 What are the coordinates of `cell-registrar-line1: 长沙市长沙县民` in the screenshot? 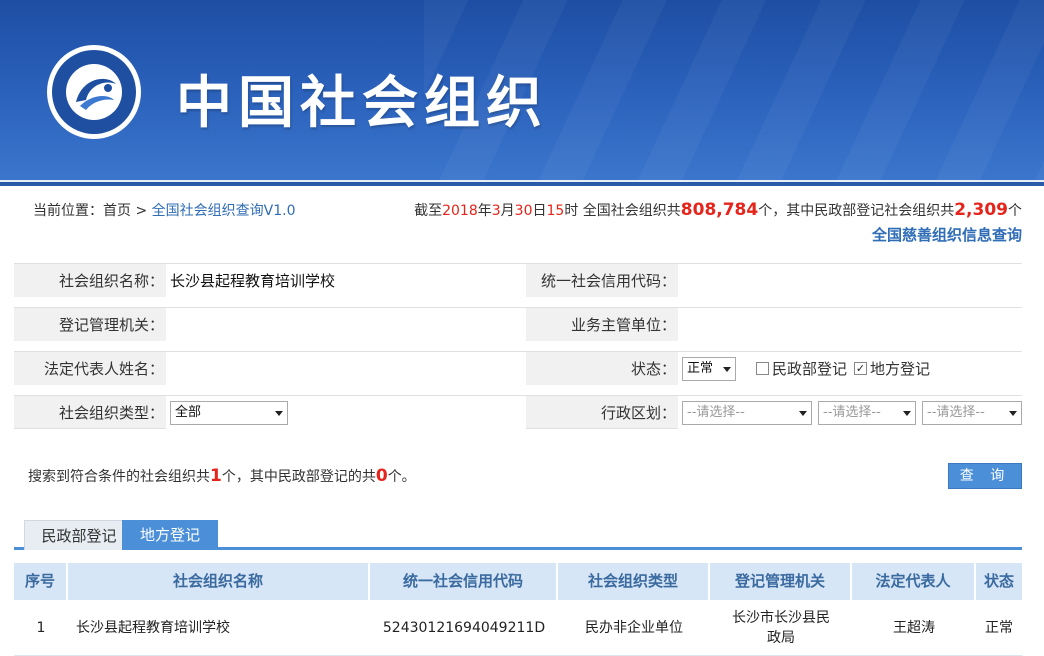 It's located at (781, 618).